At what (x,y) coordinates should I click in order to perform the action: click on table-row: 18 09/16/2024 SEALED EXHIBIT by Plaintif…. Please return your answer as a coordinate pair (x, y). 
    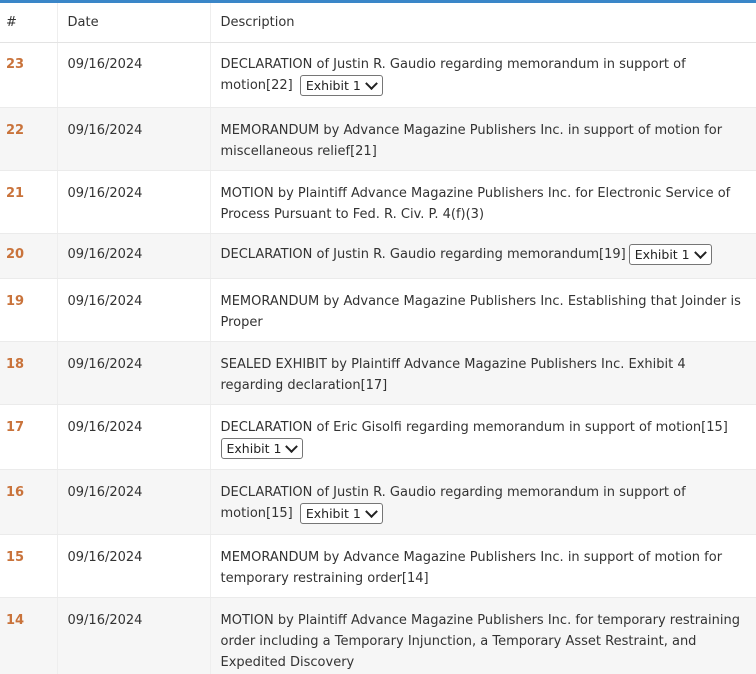
    Looking at the image, I should click on (378, 373).